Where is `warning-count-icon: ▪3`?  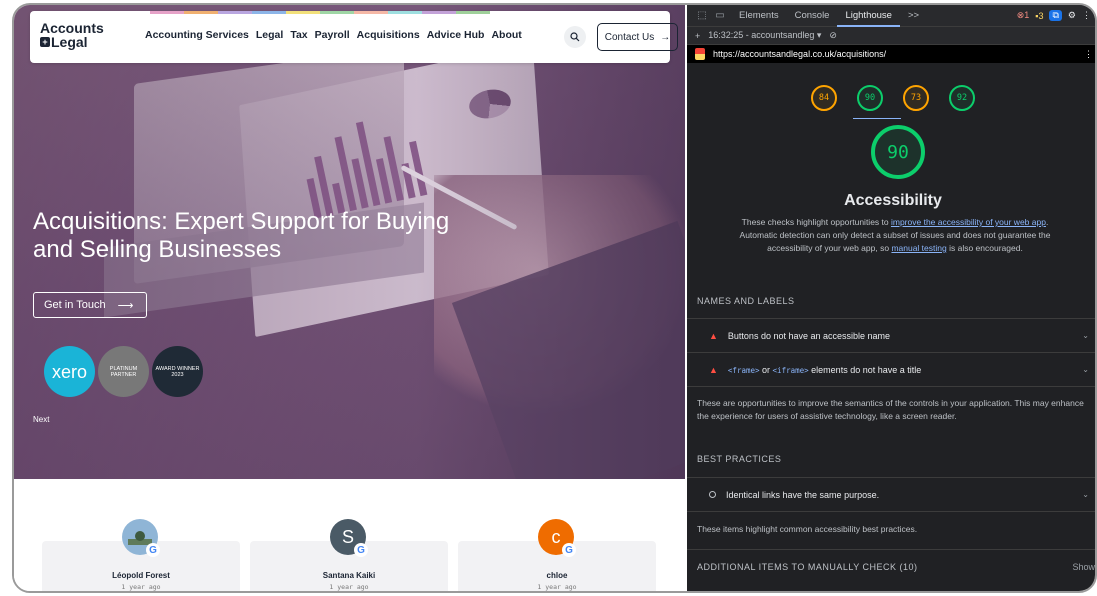 warning-count-icon: ▪3 is located at coordinates (1039, 16).